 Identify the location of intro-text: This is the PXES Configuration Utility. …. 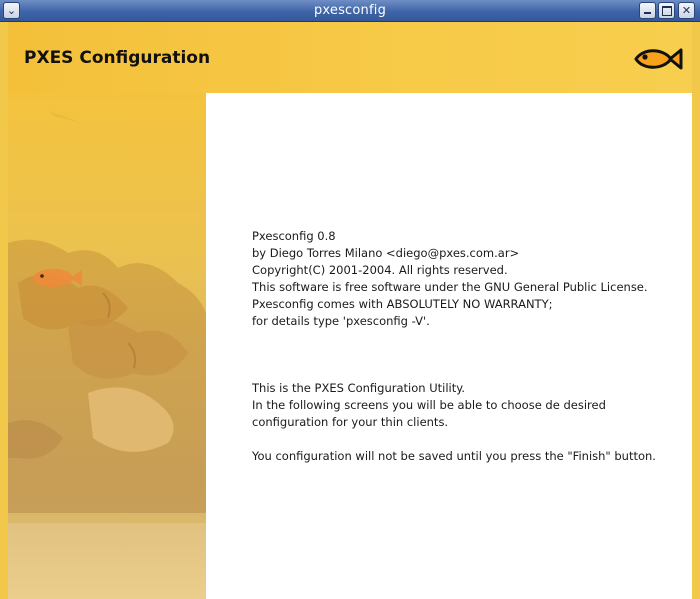
(429, 405).